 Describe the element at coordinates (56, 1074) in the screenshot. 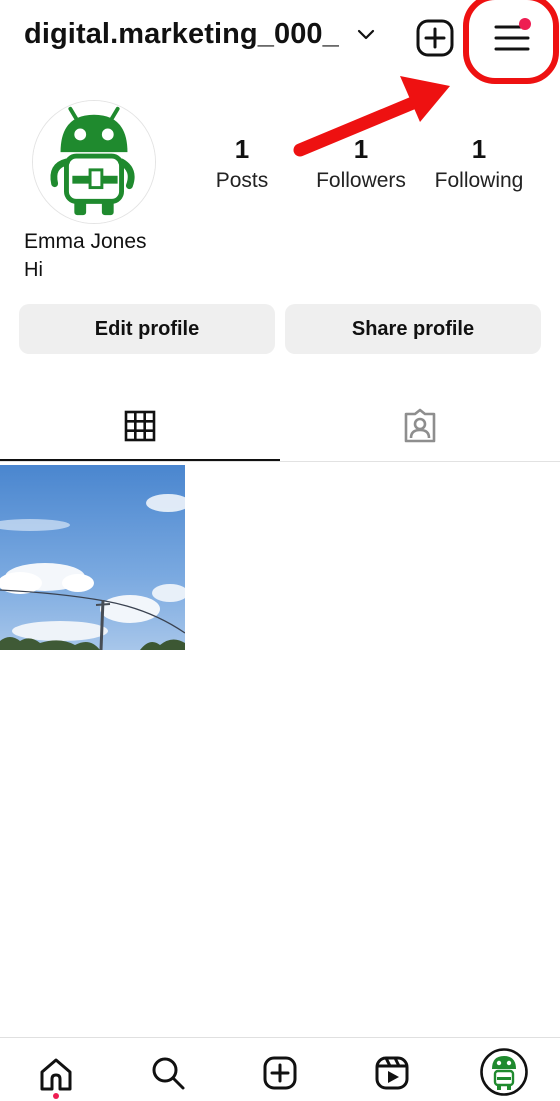

I see `home-icon` at that location.